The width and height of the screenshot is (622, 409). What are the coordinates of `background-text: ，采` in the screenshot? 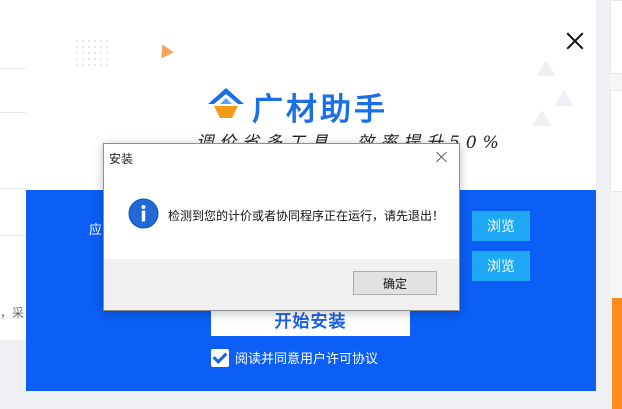 It's located at (12, 313).